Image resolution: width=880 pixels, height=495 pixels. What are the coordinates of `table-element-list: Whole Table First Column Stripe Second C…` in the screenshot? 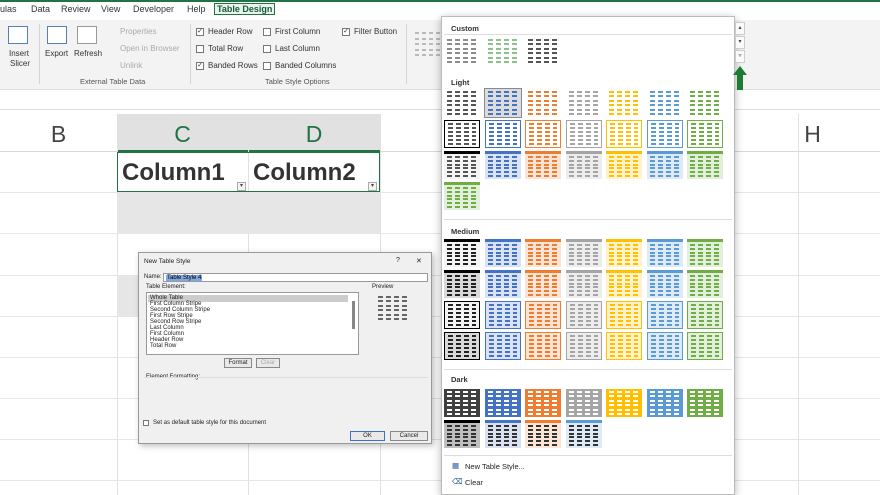 It's located at (252, 323).